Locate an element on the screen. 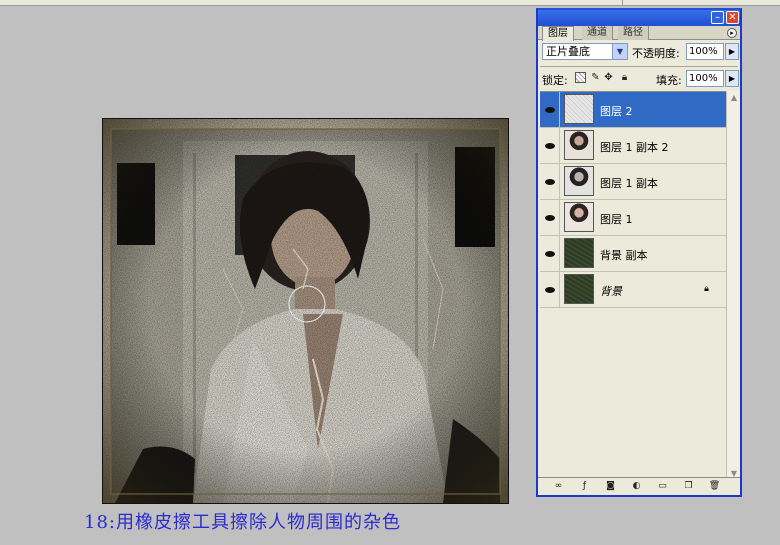 The width and height of the screenshot is (780, 545). layer-name: 背景 is located at coordinates (611, 291).